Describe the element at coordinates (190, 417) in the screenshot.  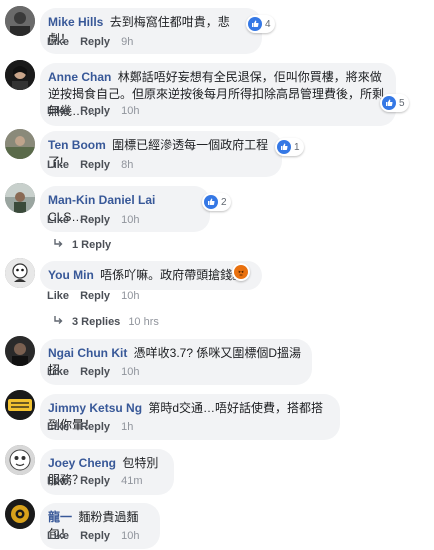
I see `comment-bubble: Jimmy Ketsu Ng 第時d交通…唔好話使費，搭都搭到你暈！` at that location.